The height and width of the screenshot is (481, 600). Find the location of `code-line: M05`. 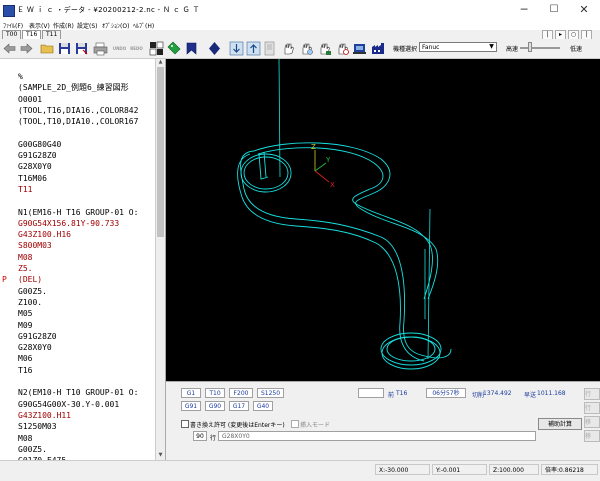

code-line: M05 is located at coordinates (75, 313).